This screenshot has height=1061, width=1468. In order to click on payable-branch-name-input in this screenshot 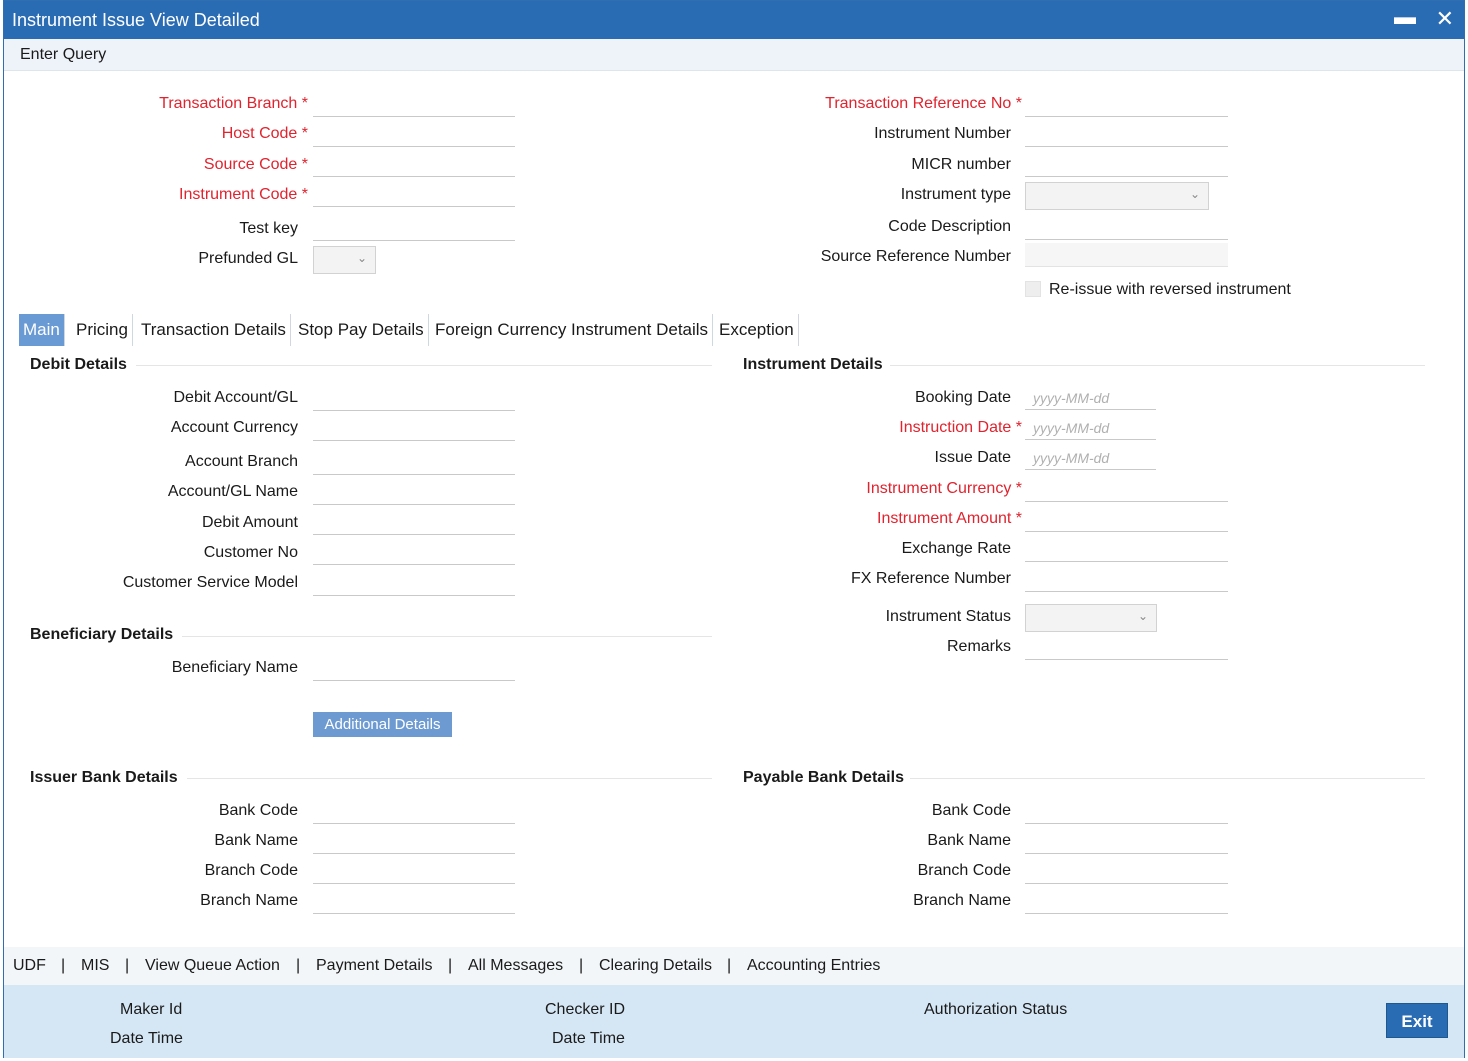, I will do `click(1126, 902)`.